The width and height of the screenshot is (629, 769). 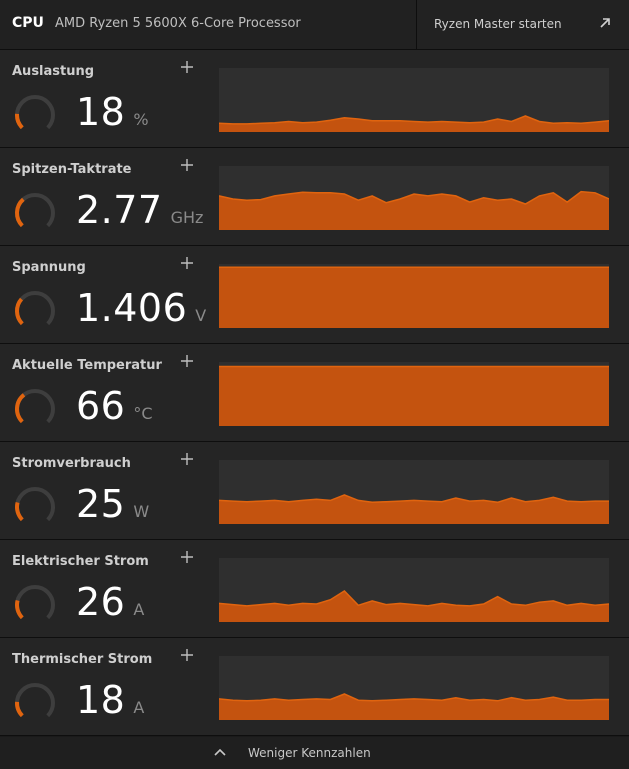 I want to click on metric-value: 2.77, so click(x=119, y=210).